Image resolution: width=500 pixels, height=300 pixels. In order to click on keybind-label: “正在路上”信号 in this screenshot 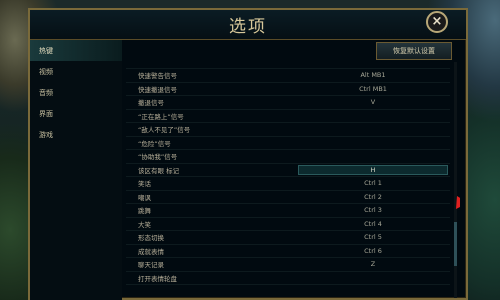, I will do `click(161, 116)`.